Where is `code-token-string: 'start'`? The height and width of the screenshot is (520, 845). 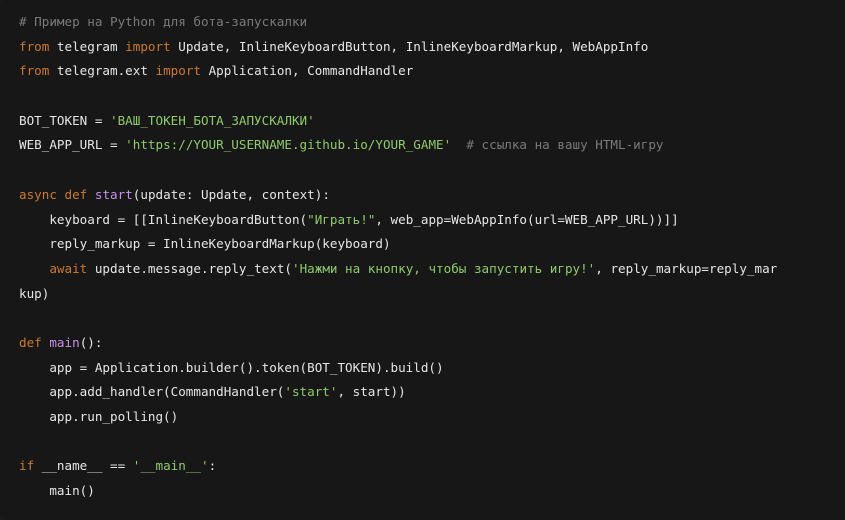 code-token-string: 'start' is located at coordinates (311, 392).